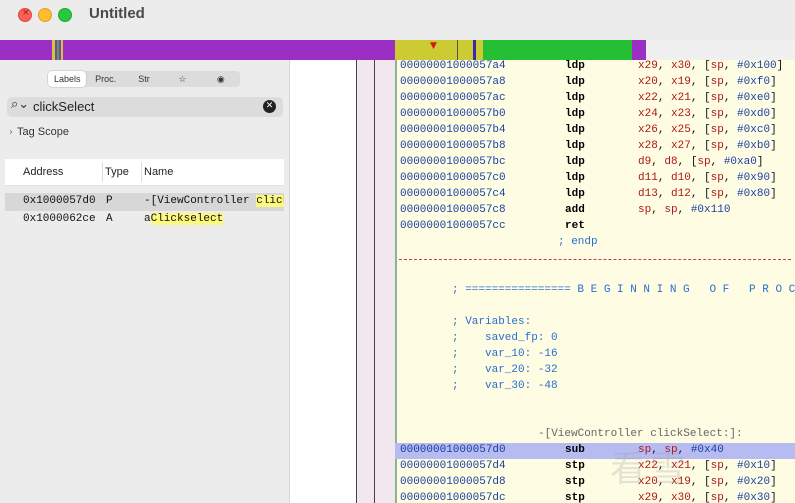 The width and height of the screenshot is (795, 503). I want to click on disassembly-line: 00000001000057b8 ldp x28, x27, [sp, #0xb0], so click(595, 147).